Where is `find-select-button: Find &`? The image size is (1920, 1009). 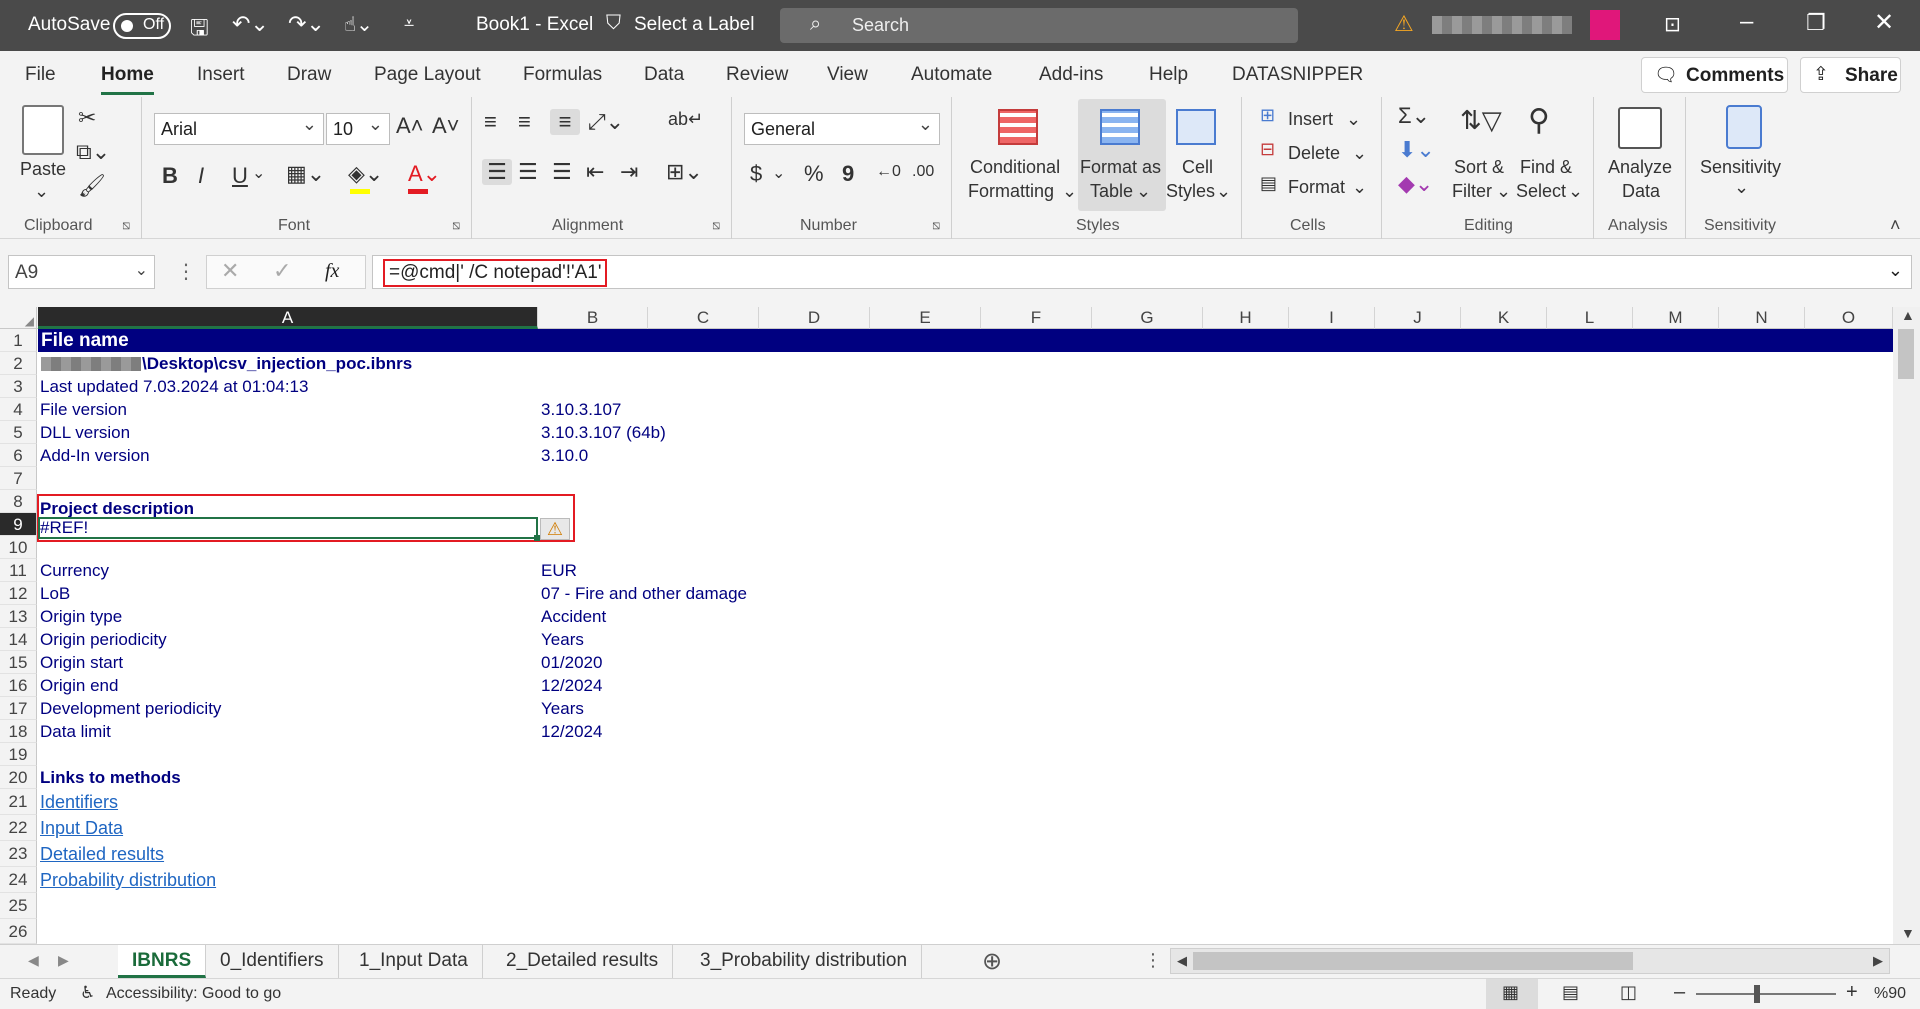
find-select-button: Find & is located at coordinates (1546, 167).